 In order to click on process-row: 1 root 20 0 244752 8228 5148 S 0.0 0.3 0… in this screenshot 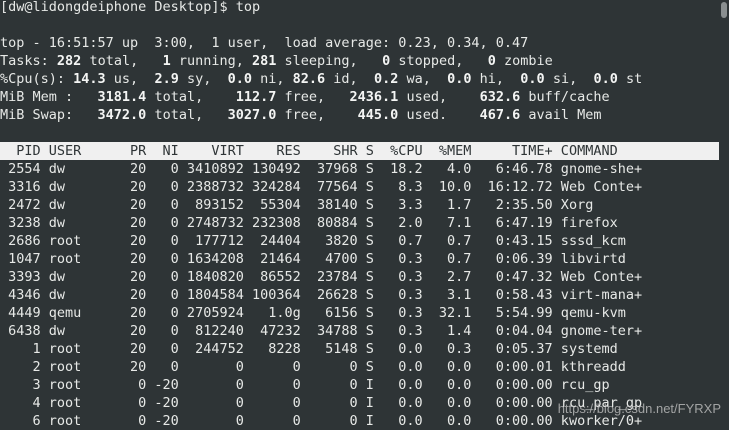, I will do `click(309, 349)`.